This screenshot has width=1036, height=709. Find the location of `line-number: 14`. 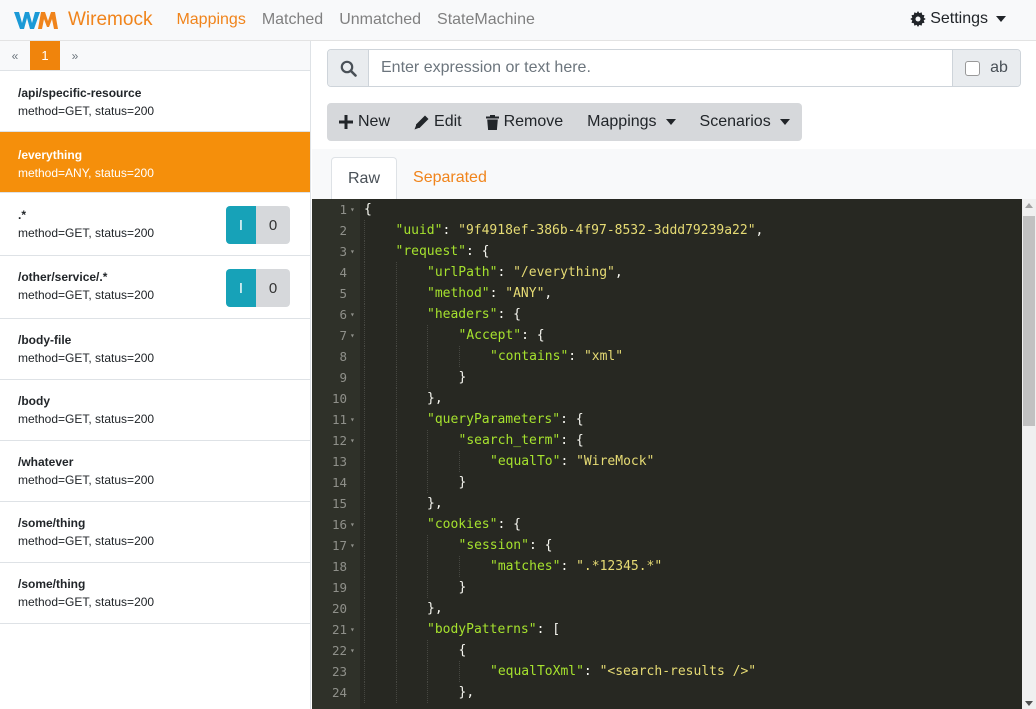

line-number: 14 is located at coordinates (339, 482).